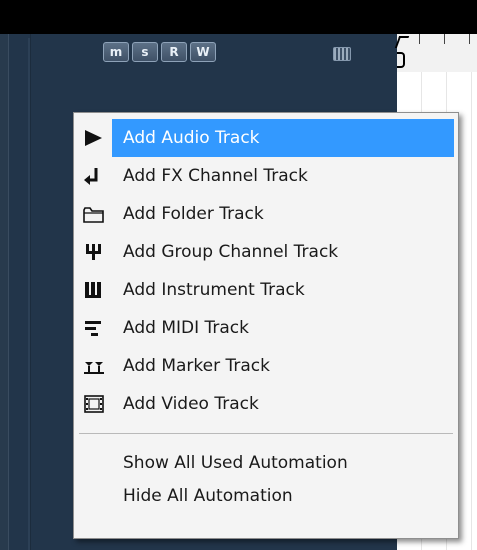 This screenshot has height=550, width=477. I want to click on menu-item-add-folder-track: Add Folder Track, so click(266, 214).